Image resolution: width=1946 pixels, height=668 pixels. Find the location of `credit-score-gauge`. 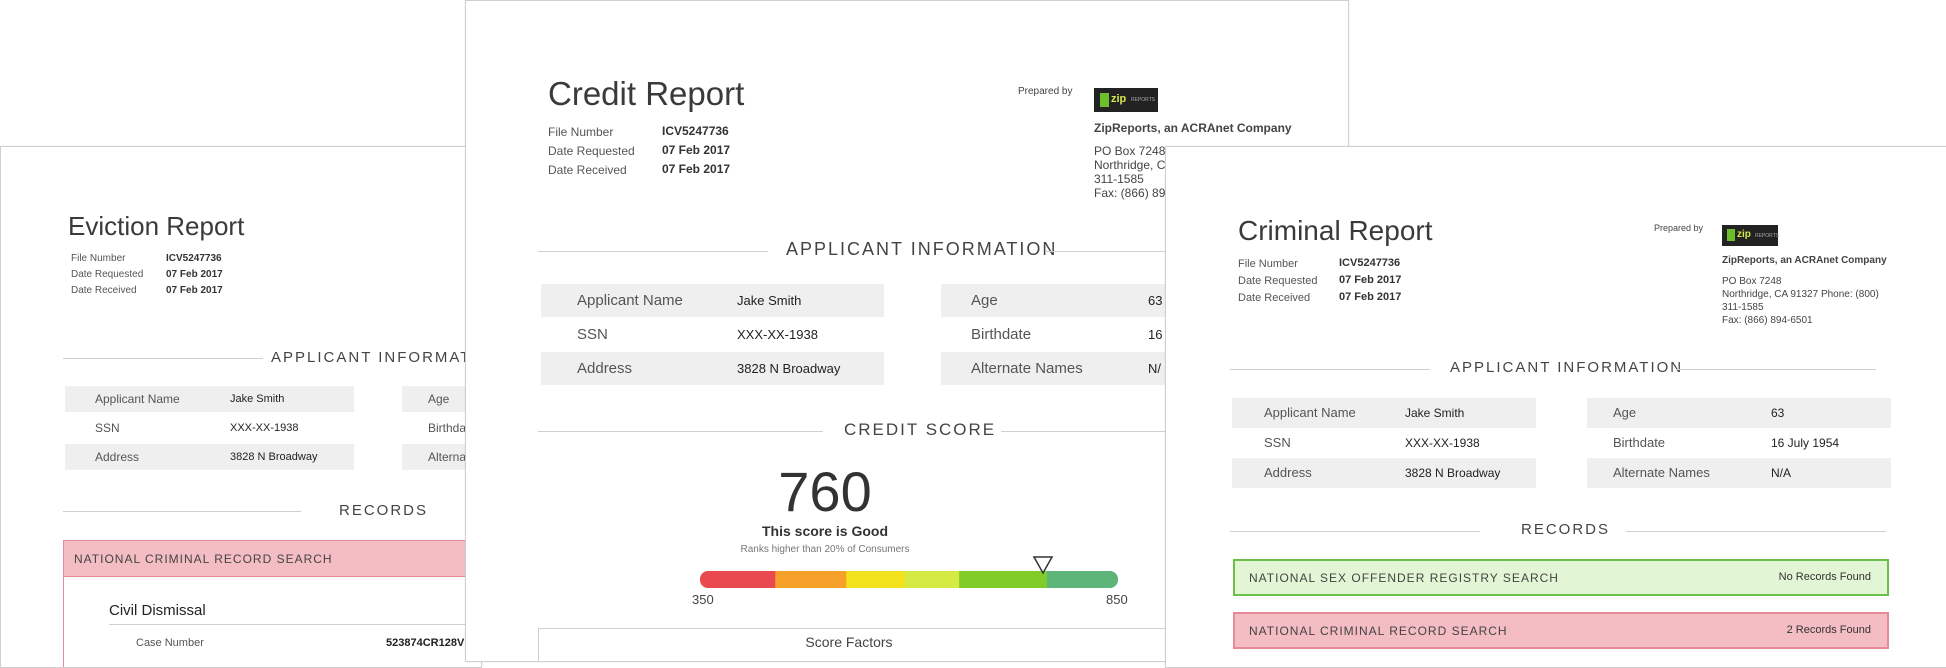

credit-score-gauge is located at coordinates (909, 572).